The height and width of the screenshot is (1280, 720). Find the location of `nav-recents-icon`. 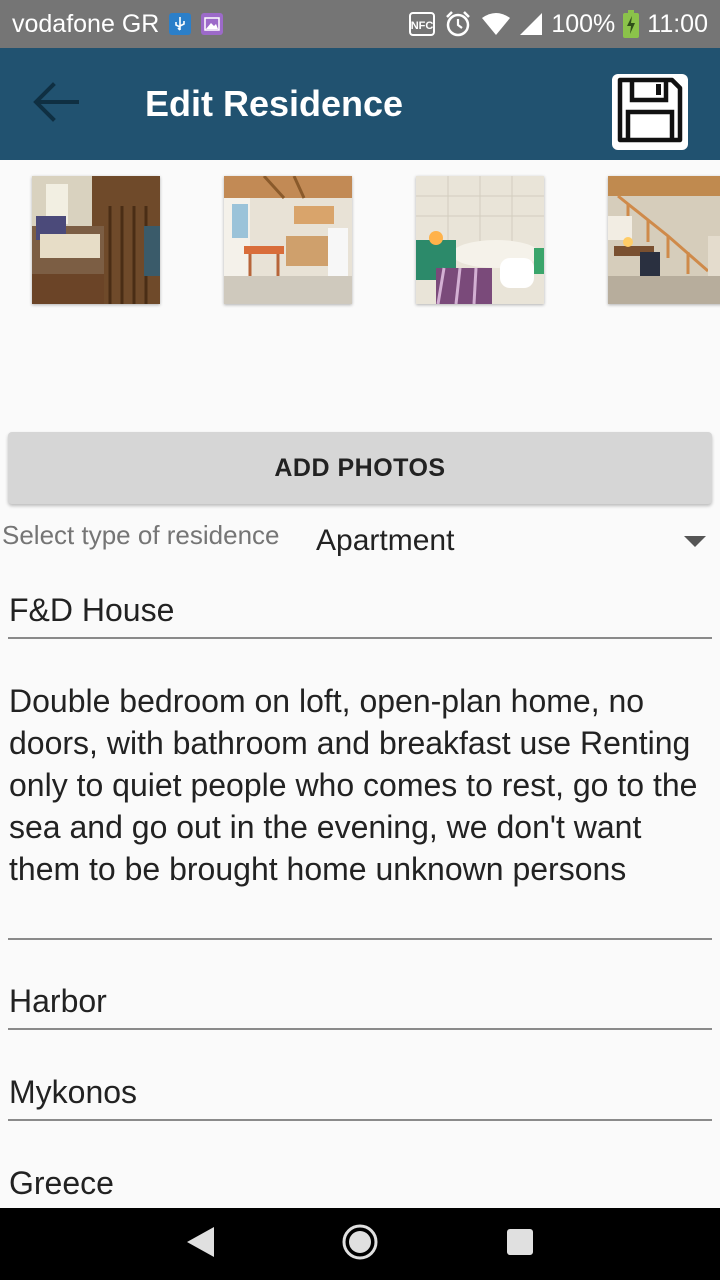

nav-recents-icon is located at coordinates (520, 1244).